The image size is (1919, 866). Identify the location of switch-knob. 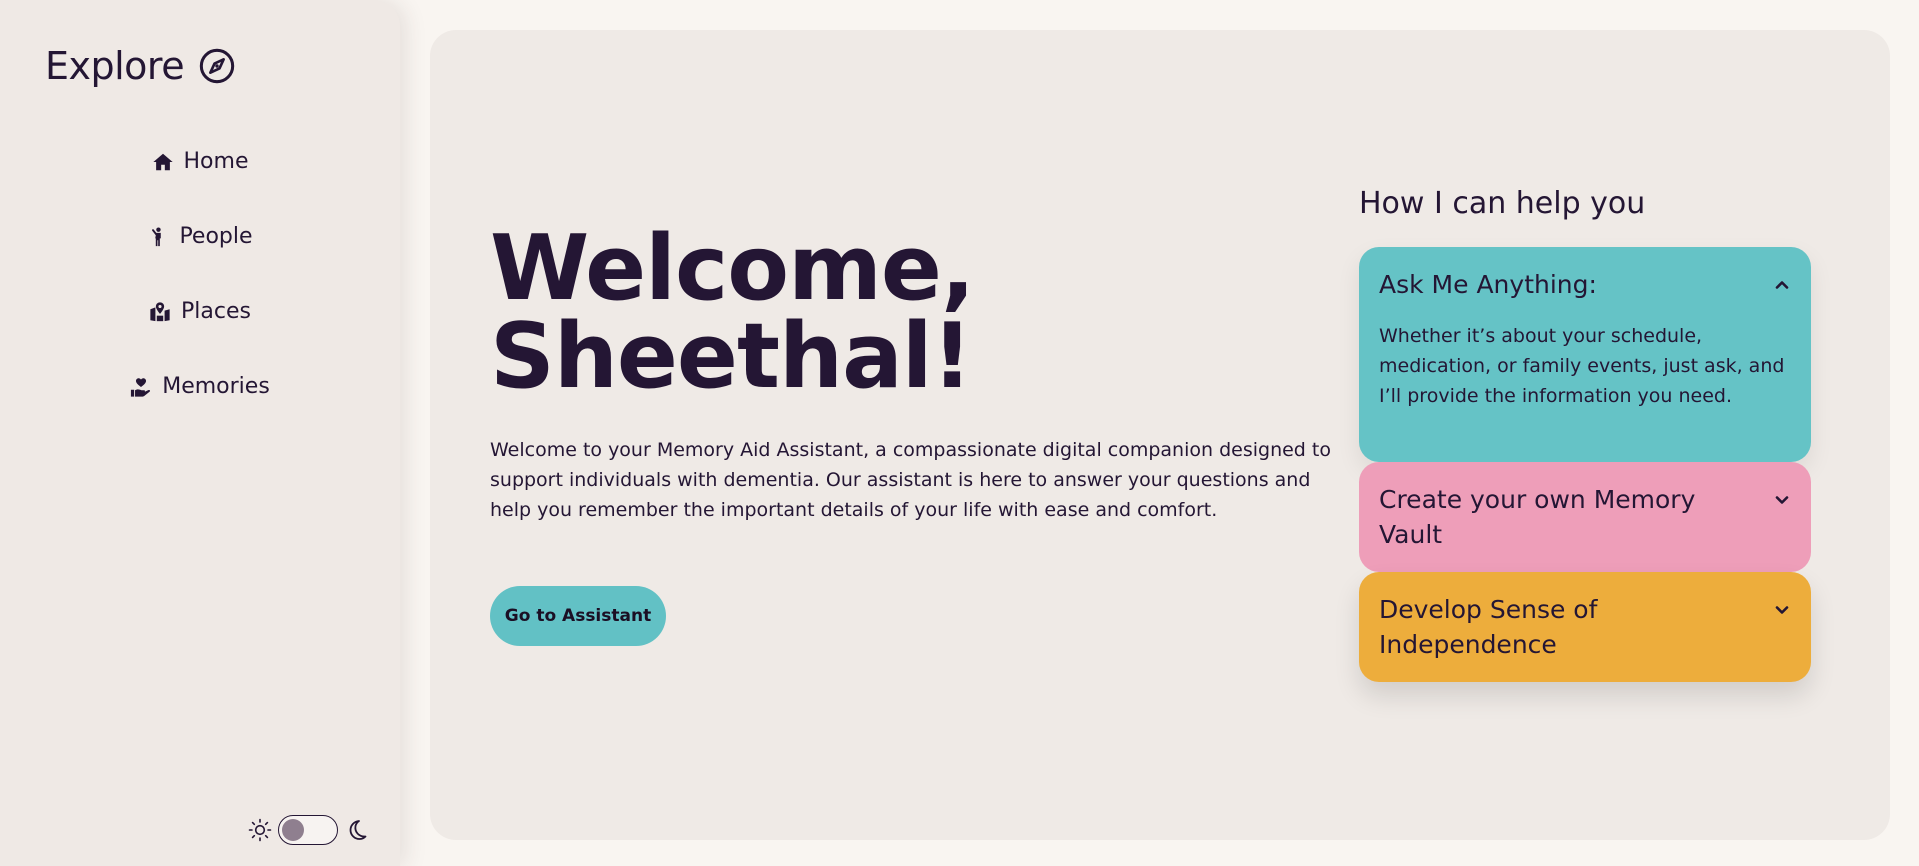
(293, 830).